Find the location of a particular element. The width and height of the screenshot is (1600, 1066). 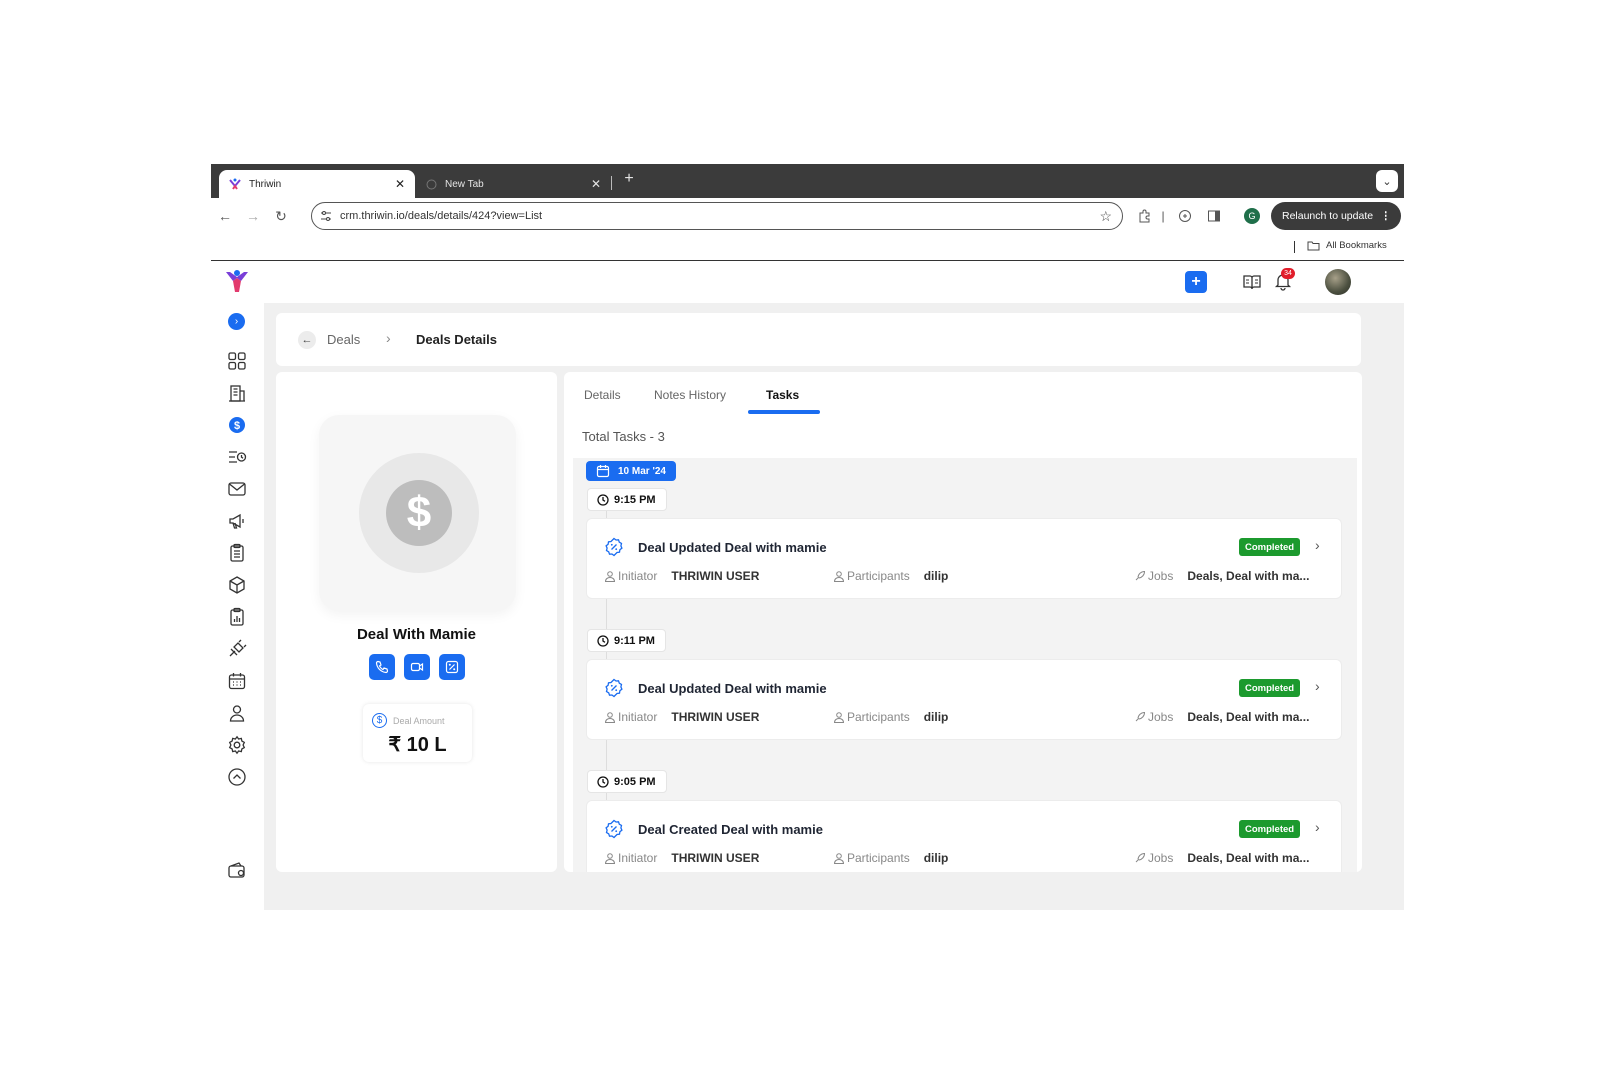

breadcrumb-deals-link: Deals is located at coordinates (343, 339).